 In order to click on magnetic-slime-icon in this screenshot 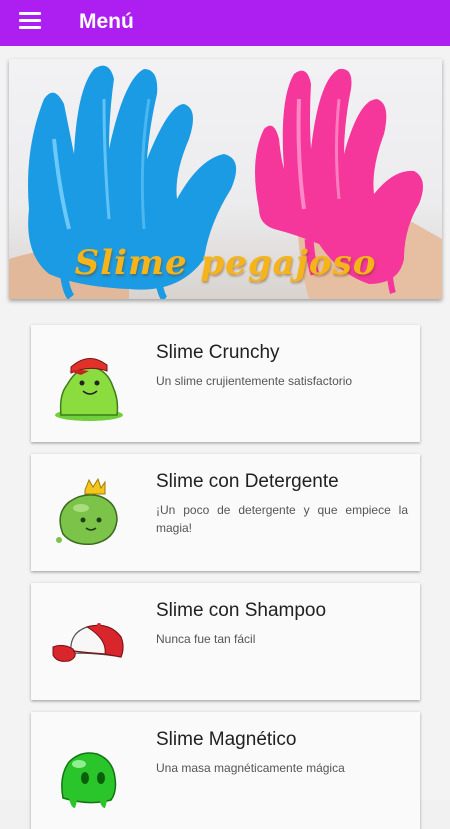, I will do `click(89, 780)`.